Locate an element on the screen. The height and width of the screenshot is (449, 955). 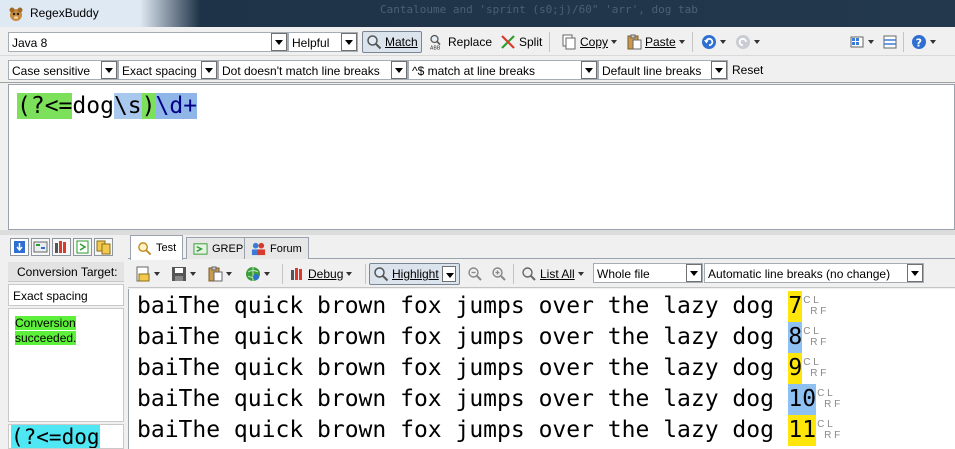
split-icon is located at coordinates (508, 42).